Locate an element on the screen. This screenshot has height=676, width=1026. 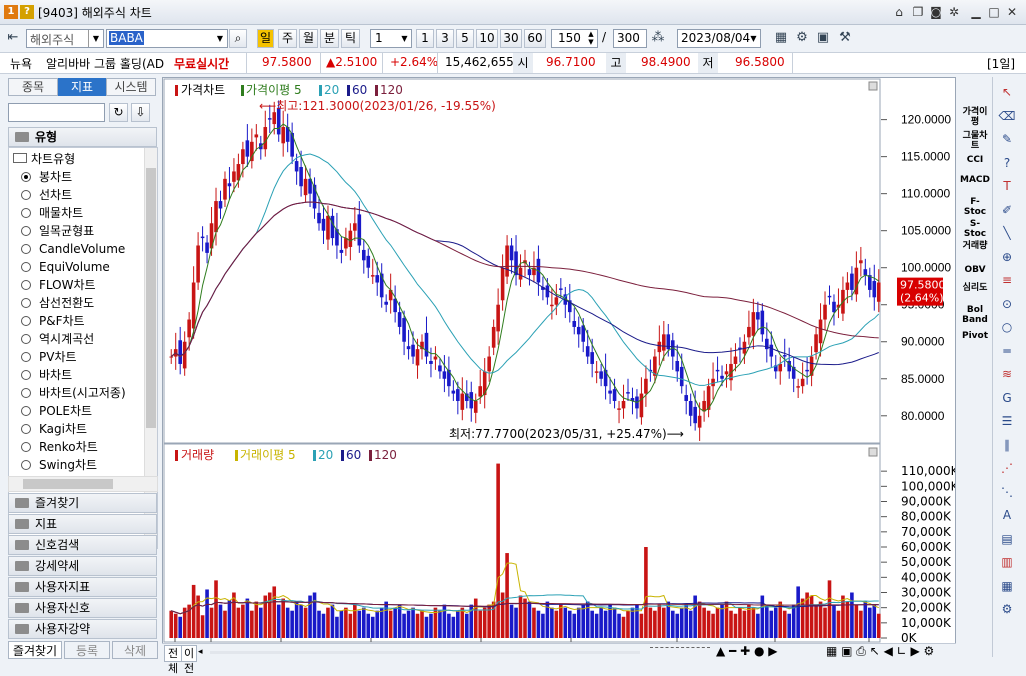
stats-icon: ▥ is located at coordinates (1007, 562).